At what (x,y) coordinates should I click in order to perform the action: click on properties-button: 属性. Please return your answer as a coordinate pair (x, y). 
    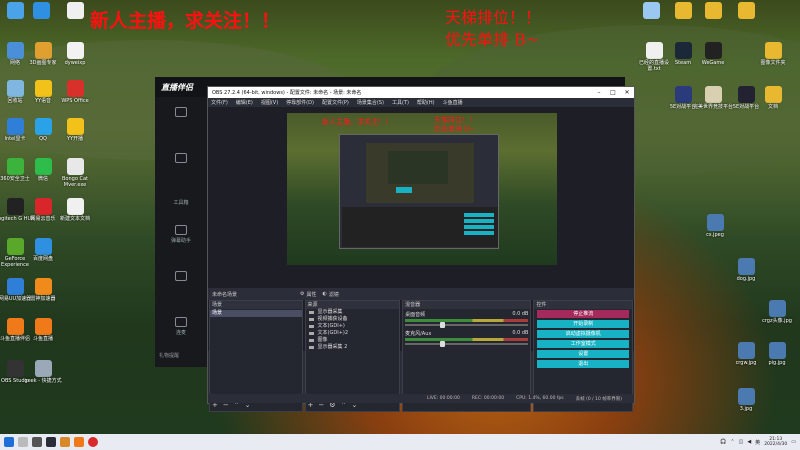
    Looking at the image, I should click on (311, 294).